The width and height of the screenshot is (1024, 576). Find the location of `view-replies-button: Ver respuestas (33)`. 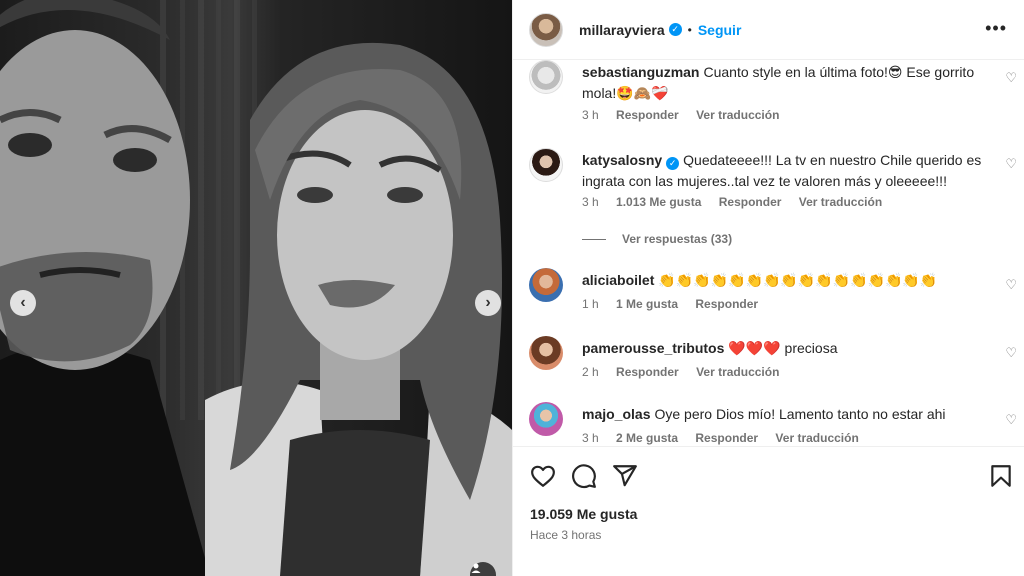

view-replies-button: Ver respuestas (33) is located at coordinates (657, 239).